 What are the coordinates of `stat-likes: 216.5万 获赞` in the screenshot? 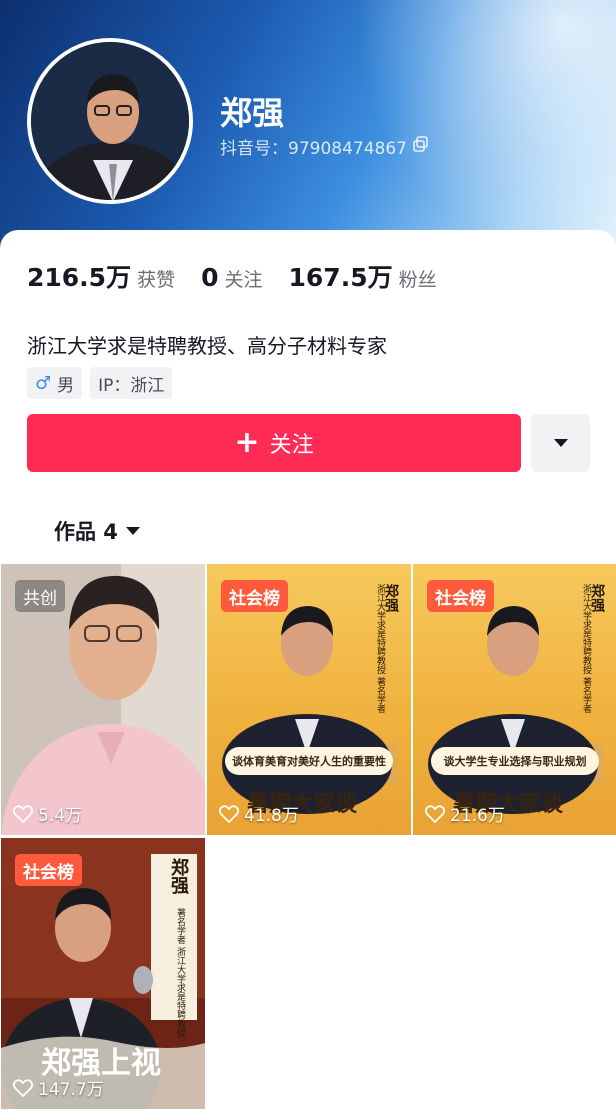 It's located at (101, 276).